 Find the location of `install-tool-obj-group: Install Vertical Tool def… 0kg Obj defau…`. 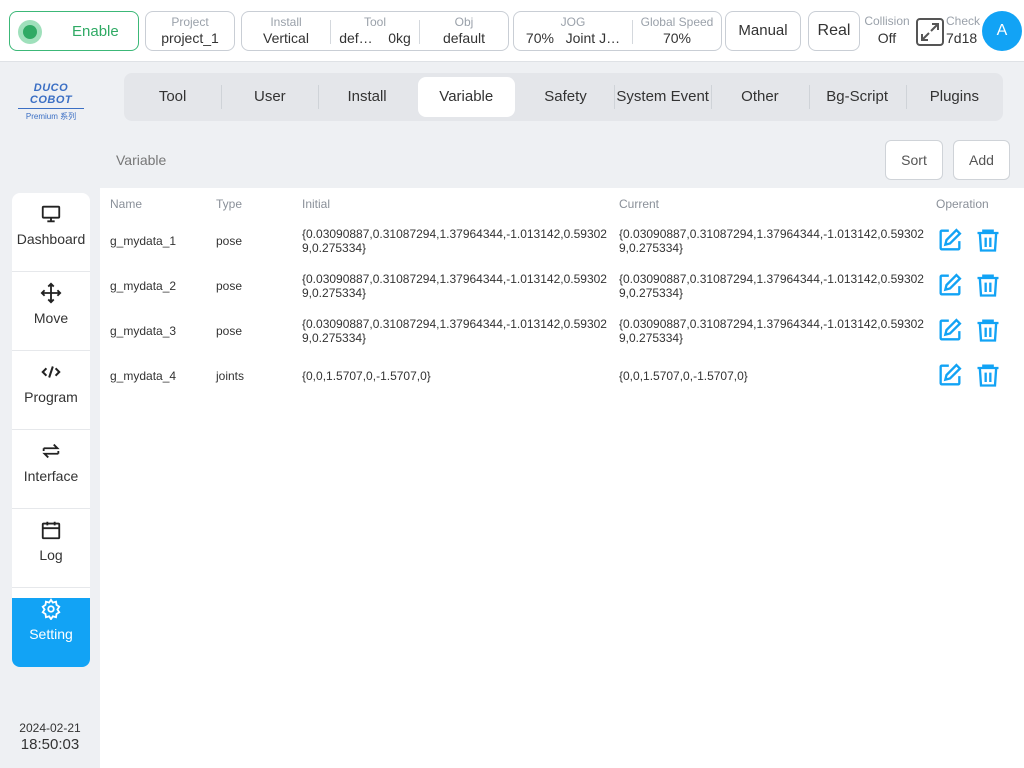

install-tool-obj-group: Install Vertical Tool def… 0kg Obj defau… is located at coordinates (375, 31).